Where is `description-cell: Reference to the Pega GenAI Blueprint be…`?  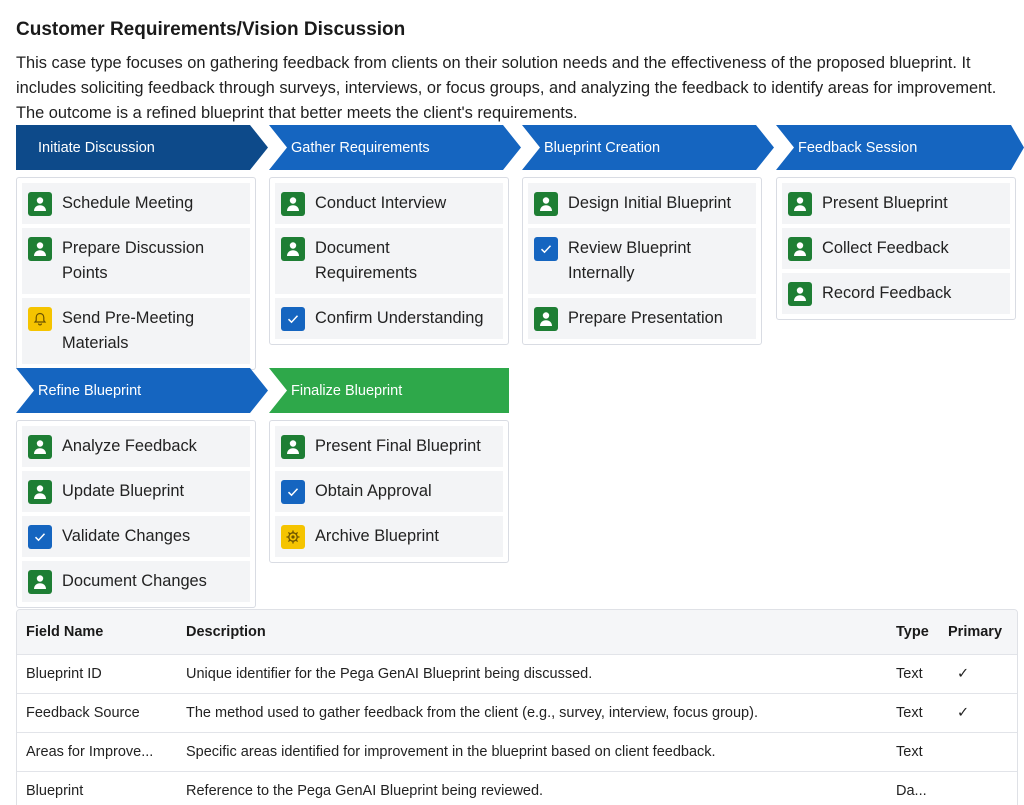
description-cell: Reference to the Pega GenAI Blueprint be… is located at coordinates (532, 787).